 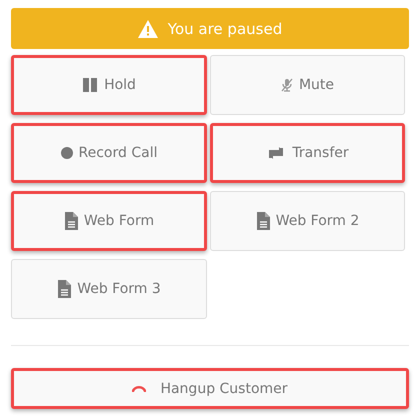 I want to click on record-icon, so click(x=66, y=153).